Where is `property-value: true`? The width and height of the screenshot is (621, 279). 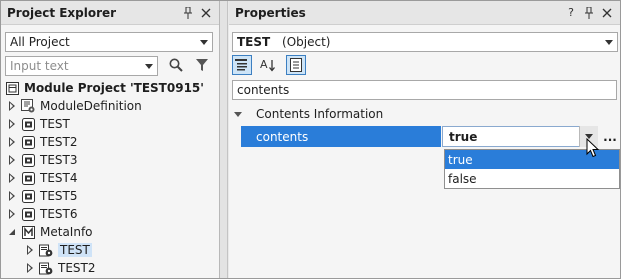 property-value: true is located at coordinates (463, 136).